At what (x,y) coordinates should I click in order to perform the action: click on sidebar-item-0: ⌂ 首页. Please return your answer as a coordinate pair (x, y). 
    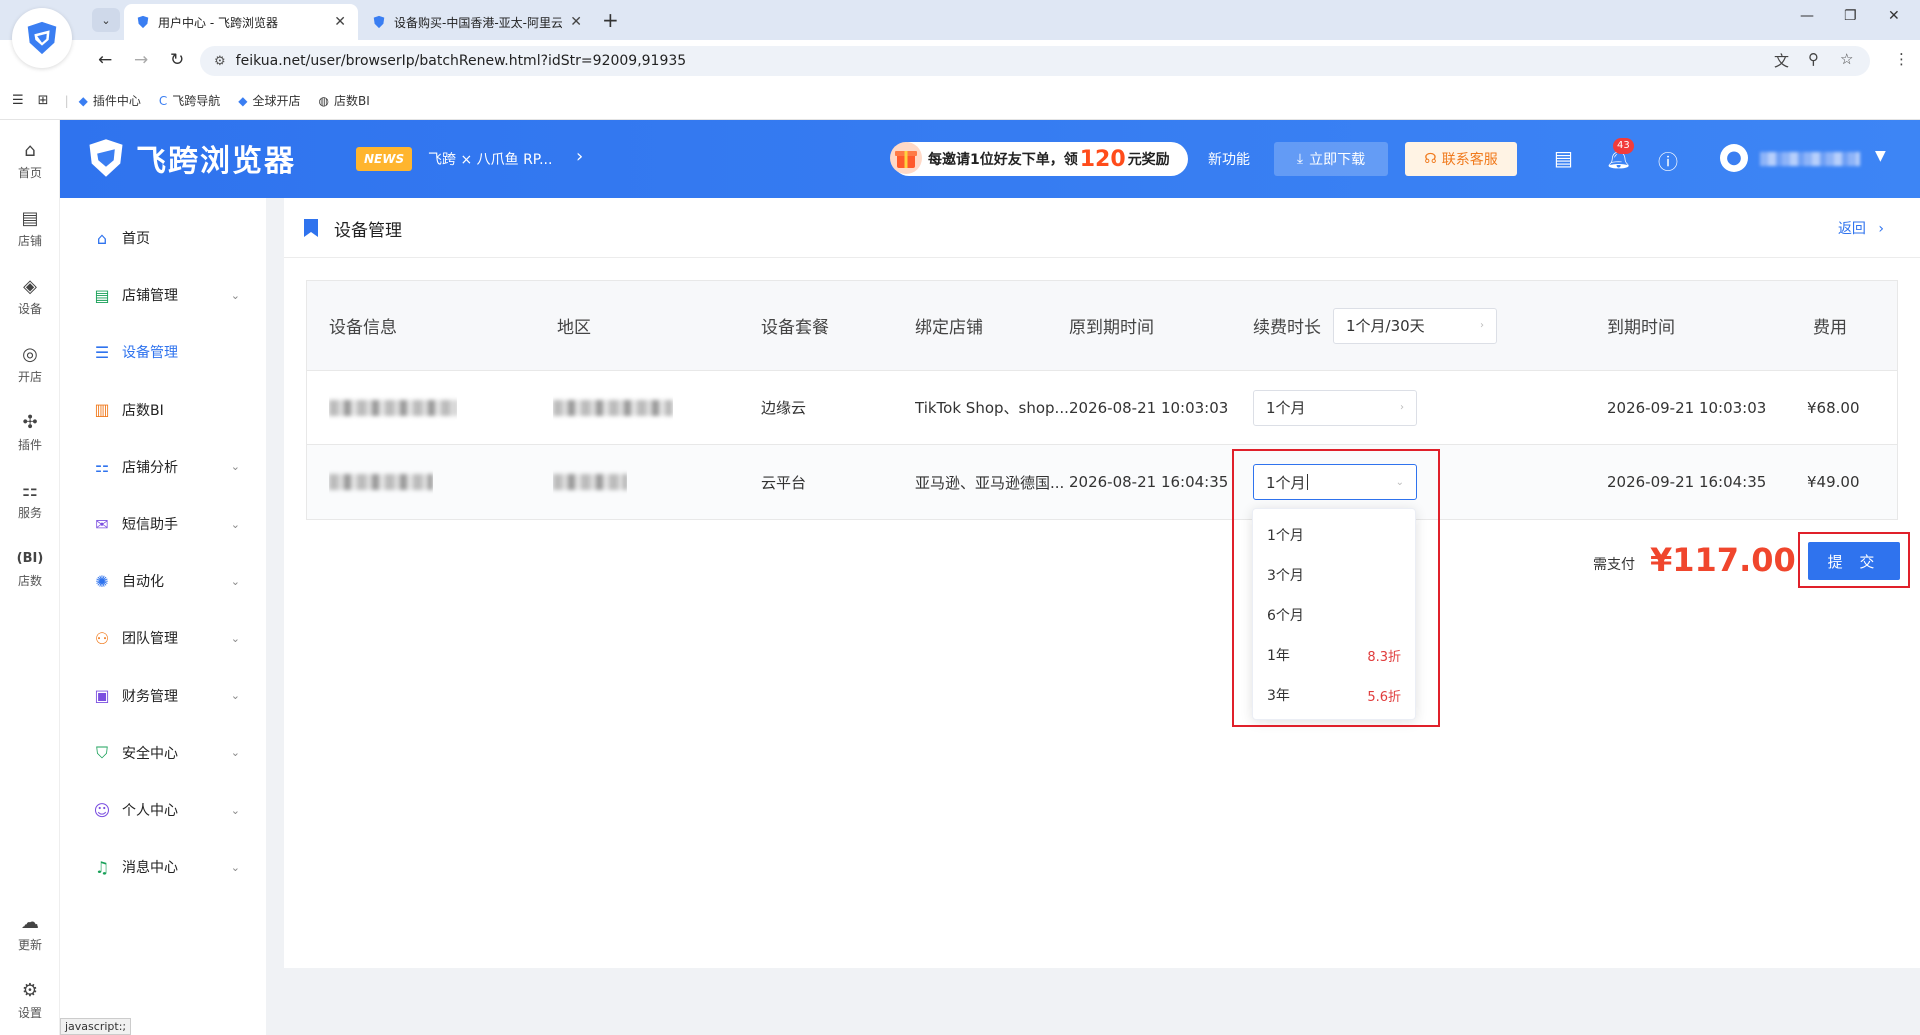
    Looking at the image, I should click on (163, 238).